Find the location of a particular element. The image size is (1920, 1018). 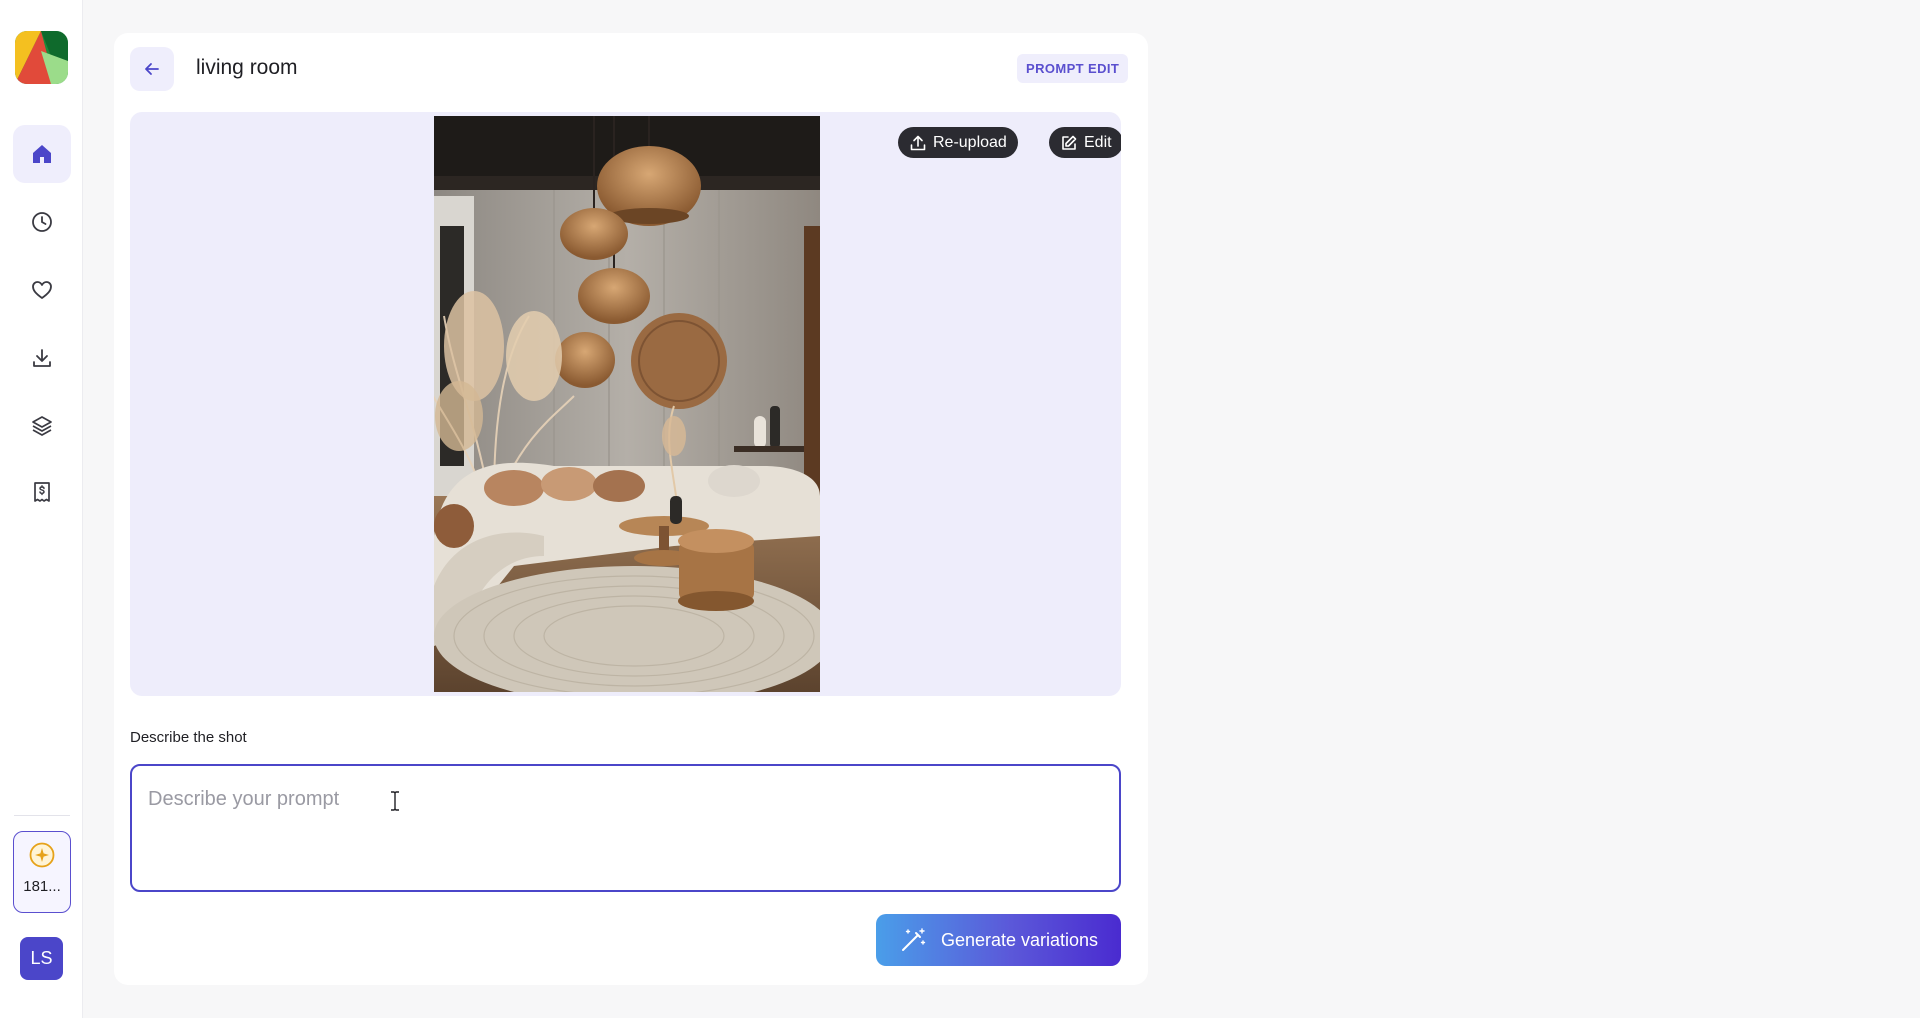

sidebar-item-downloads is located at coordinates (42, 358).